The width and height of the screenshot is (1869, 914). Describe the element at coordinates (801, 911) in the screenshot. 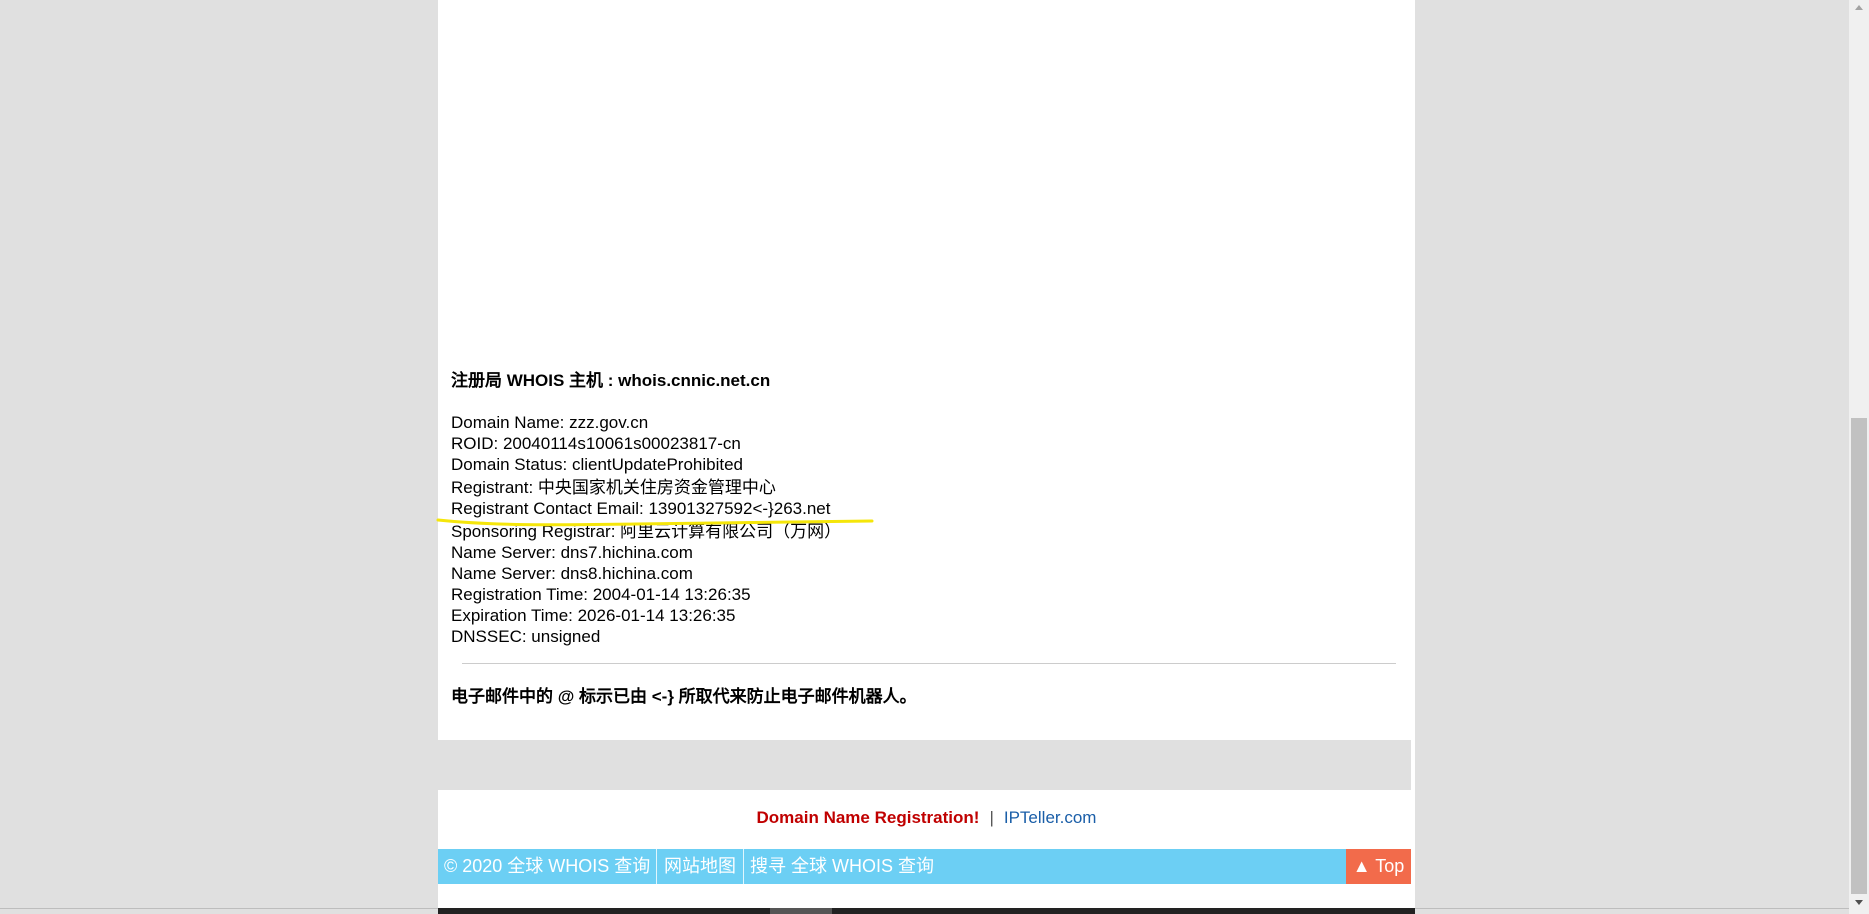

I see `horizontal-scroll-thumb` at that location.